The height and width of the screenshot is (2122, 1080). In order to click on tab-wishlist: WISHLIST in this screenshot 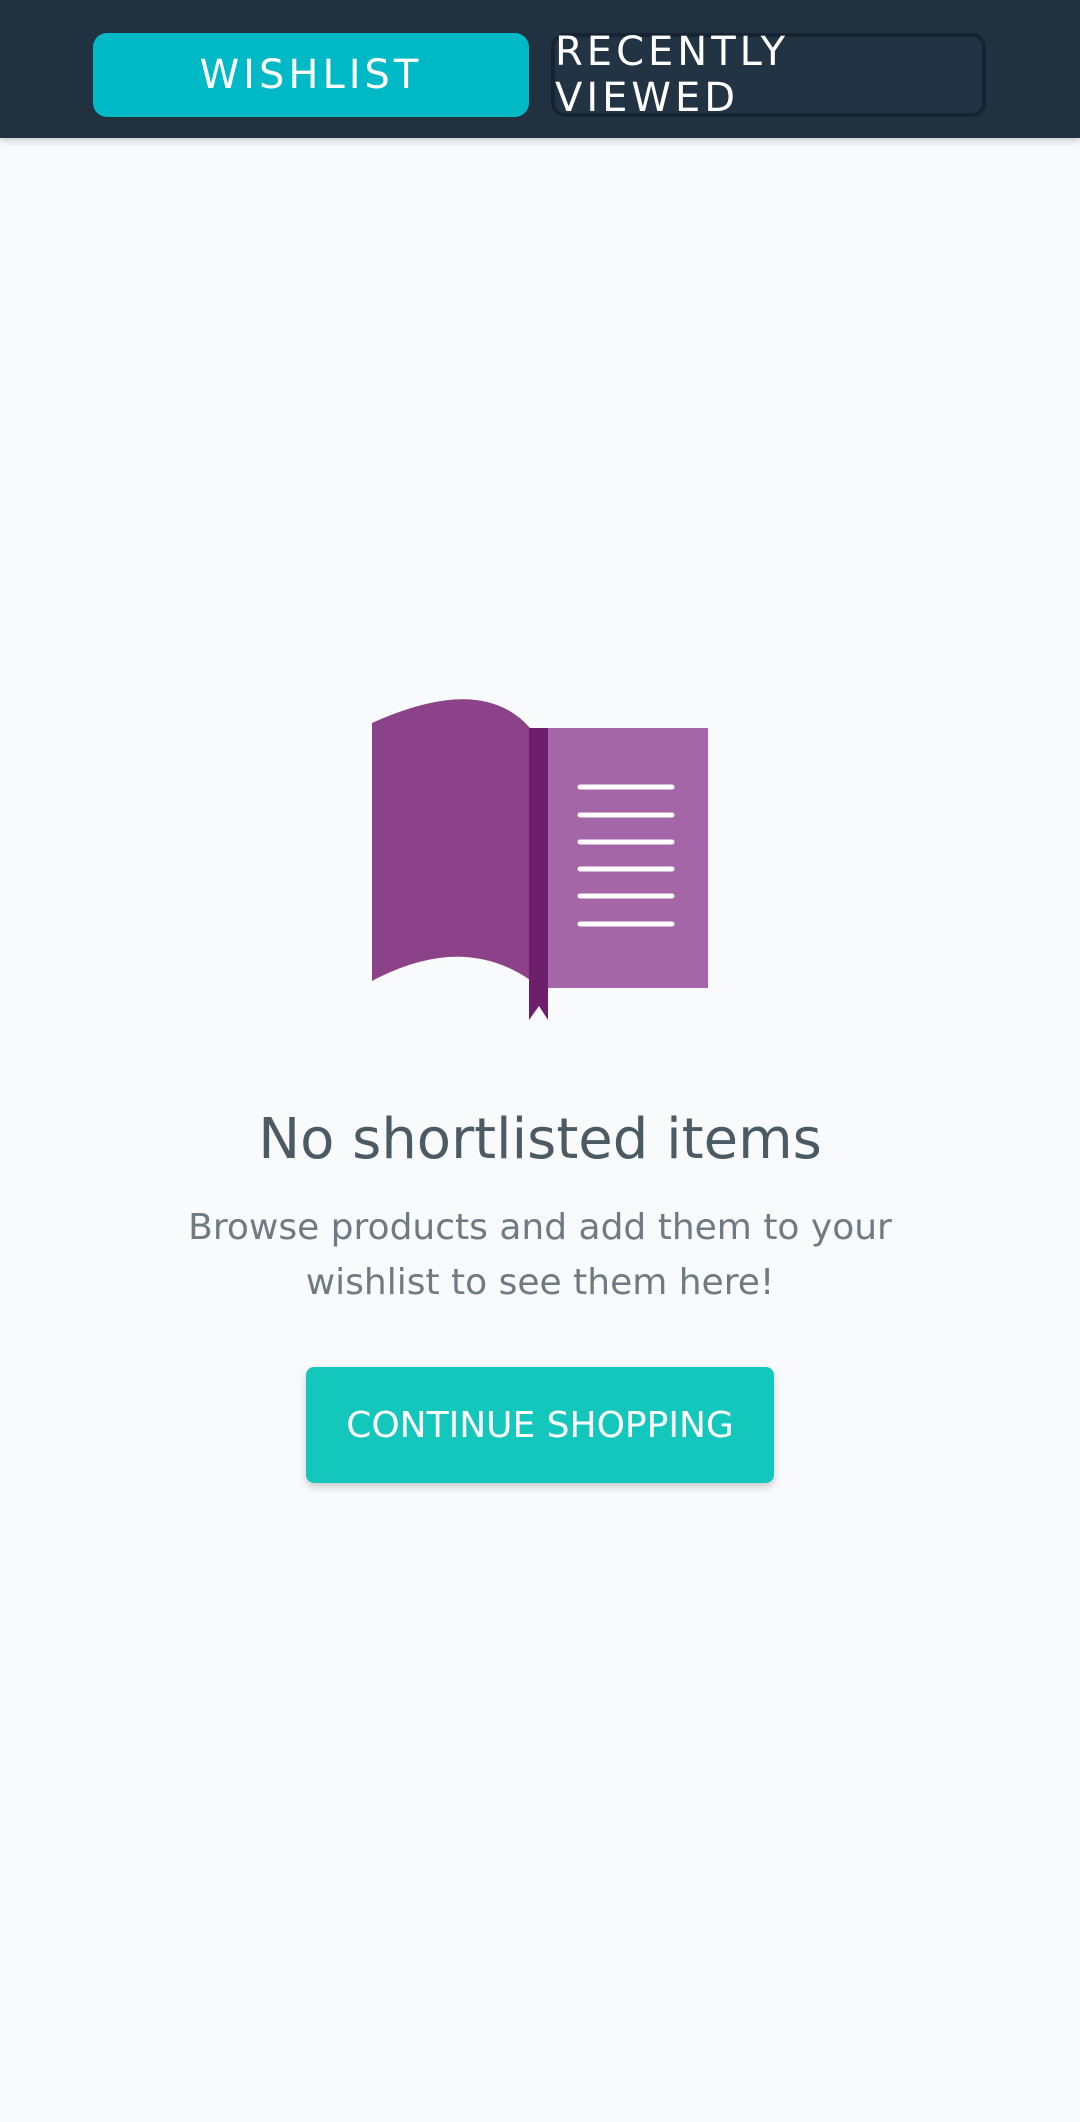, I will do `click(311, 75)`.